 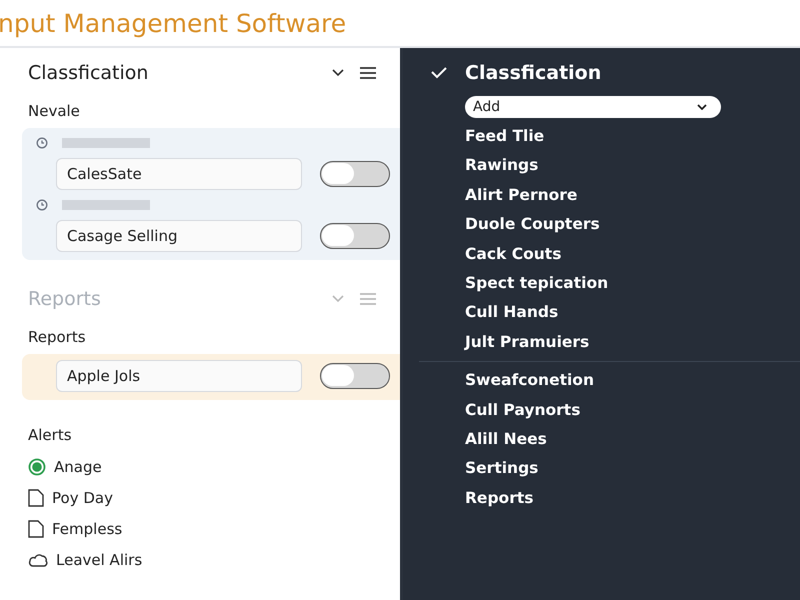 What do you see at coordinates (214, 560) in the screenshot?
I see `alert-item: Leavel Alirs` at bounding box center [214, 560].